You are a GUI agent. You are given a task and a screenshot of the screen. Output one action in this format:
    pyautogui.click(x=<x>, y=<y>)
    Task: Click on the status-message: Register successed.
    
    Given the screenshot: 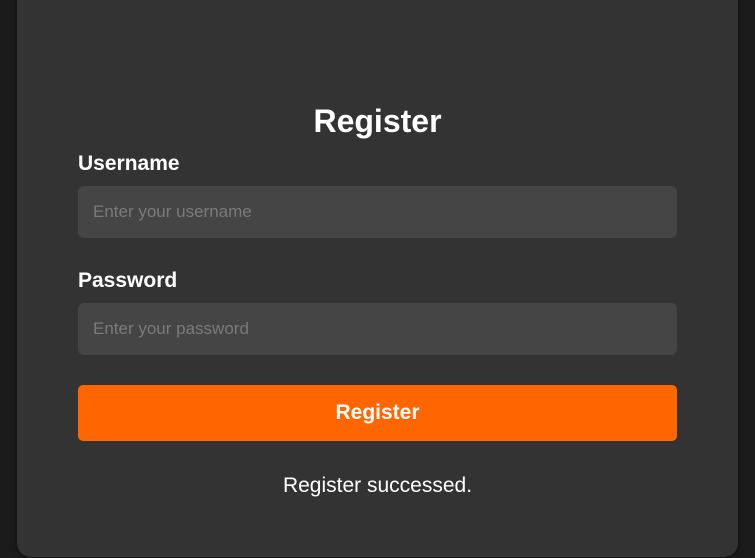 What is the action you would take?
    pyautogui.click(x=377, y=485)
    